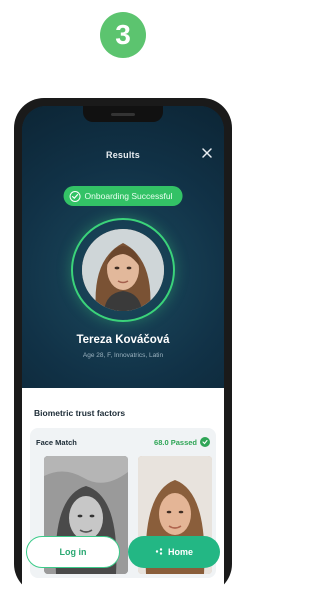 This screenshot has height=594, width=320. Describe the element at coordinates (159, 552) in the screenshot. I see `home-icon` at that location.